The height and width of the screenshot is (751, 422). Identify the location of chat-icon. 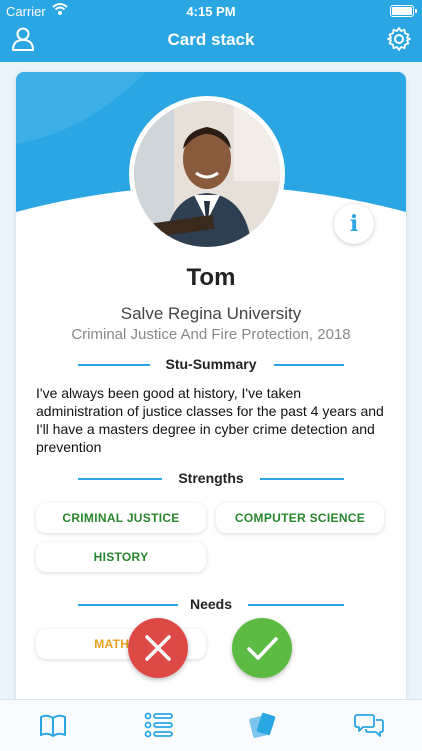
(369, 725).